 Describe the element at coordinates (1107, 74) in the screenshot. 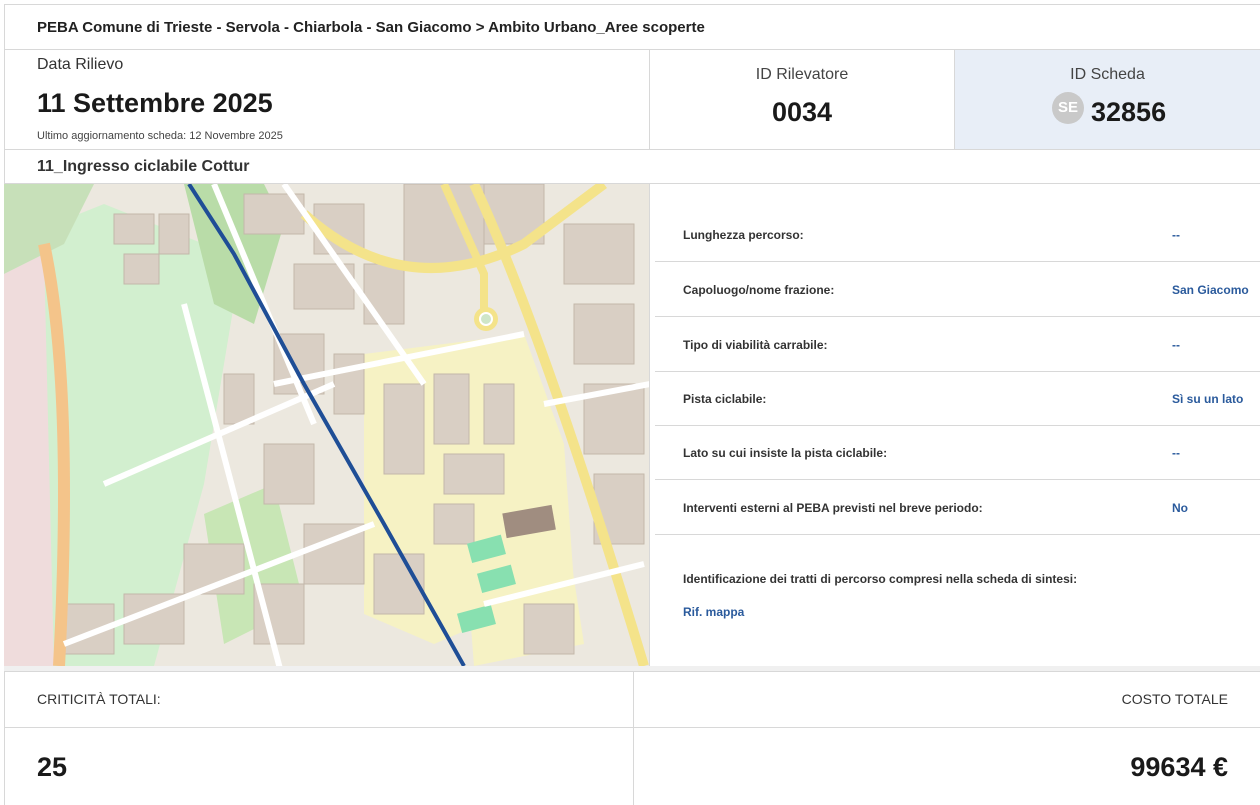

I see `sheet-label: ID Scheda` at that location.